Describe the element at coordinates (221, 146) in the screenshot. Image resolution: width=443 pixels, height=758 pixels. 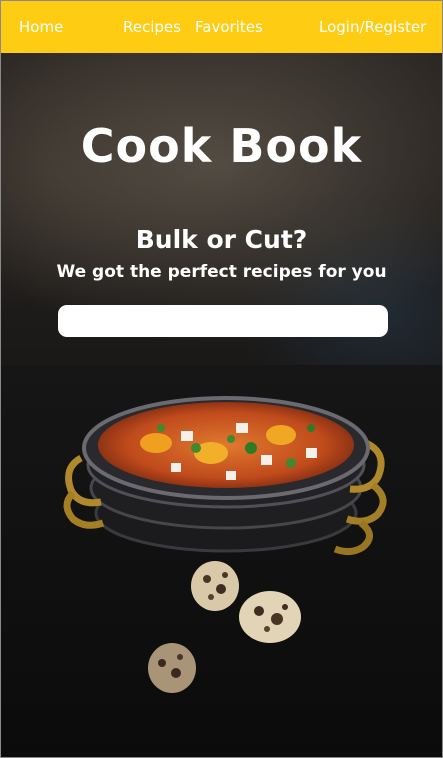
I see `site-title: Cook Book` at that location.